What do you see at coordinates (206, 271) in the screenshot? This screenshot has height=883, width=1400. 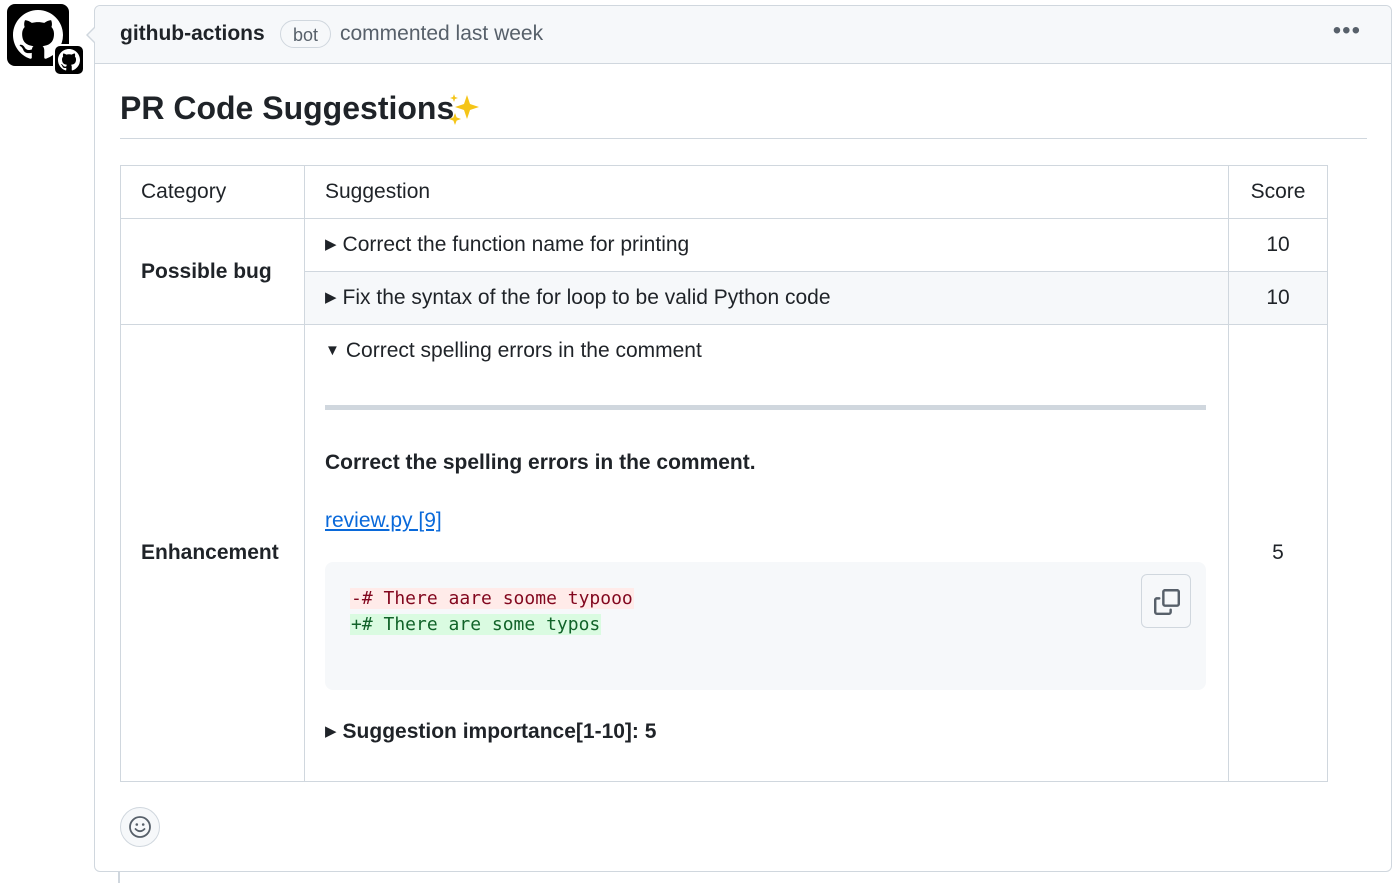 I see `category-label: Possible bug` at bounding box center [206, 271].